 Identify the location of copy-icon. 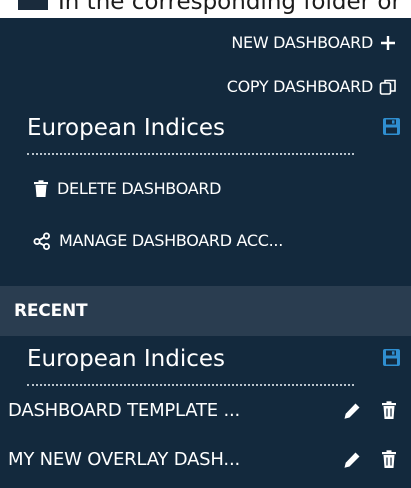
(388, 87).